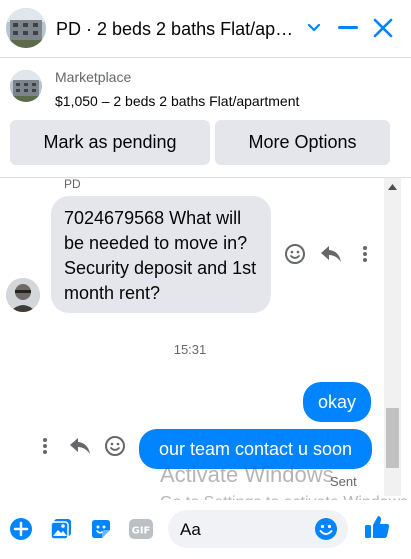 The image size is (411, 559). Describe the element at coordinates (93, 77) in the screenshot. I see `marketplace-label: Marketplace` at that location.